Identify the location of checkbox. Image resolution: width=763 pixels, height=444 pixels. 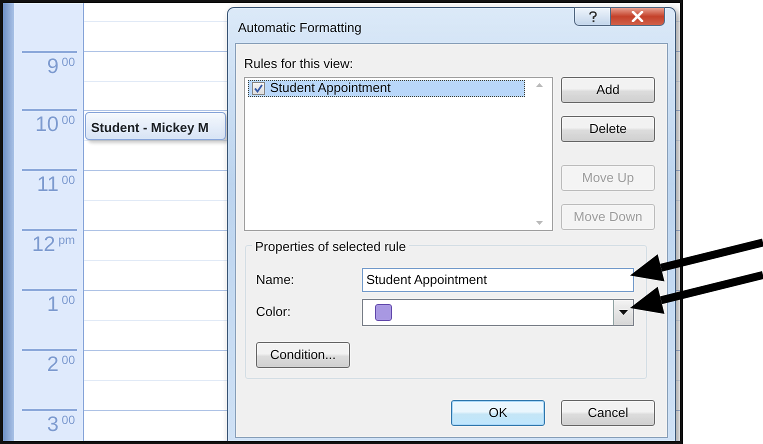
(258, 88).